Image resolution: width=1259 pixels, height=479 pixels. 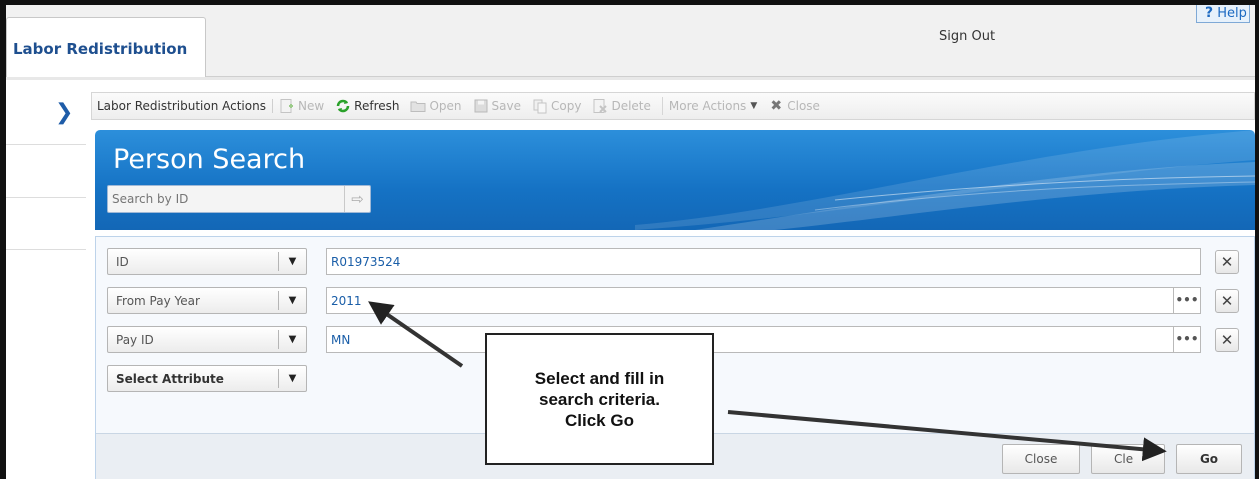 I want to click on attribute-select: Pay ID ▼, so click(x=207, y=339).